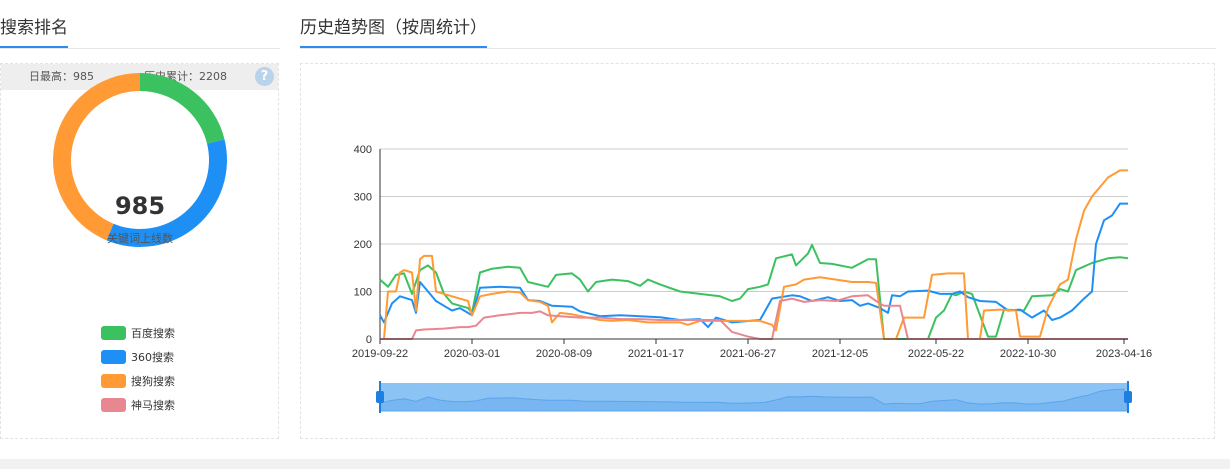 Image resolution: width=1230 pixels, height=469 pixels. Describe the element at coordinates (264, 76) in the screenshot. I see `help-icon: ?` at that location.